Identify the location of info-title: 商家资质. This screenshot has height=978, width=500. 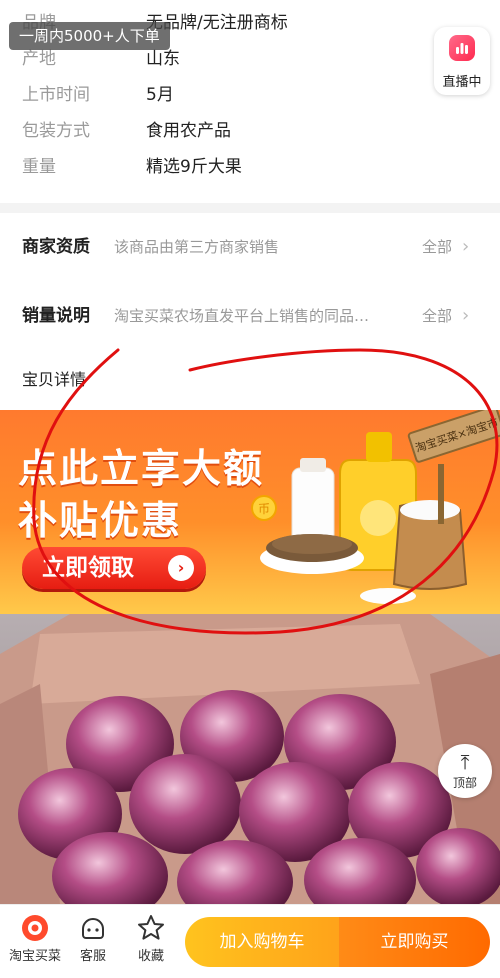
(56, 247).